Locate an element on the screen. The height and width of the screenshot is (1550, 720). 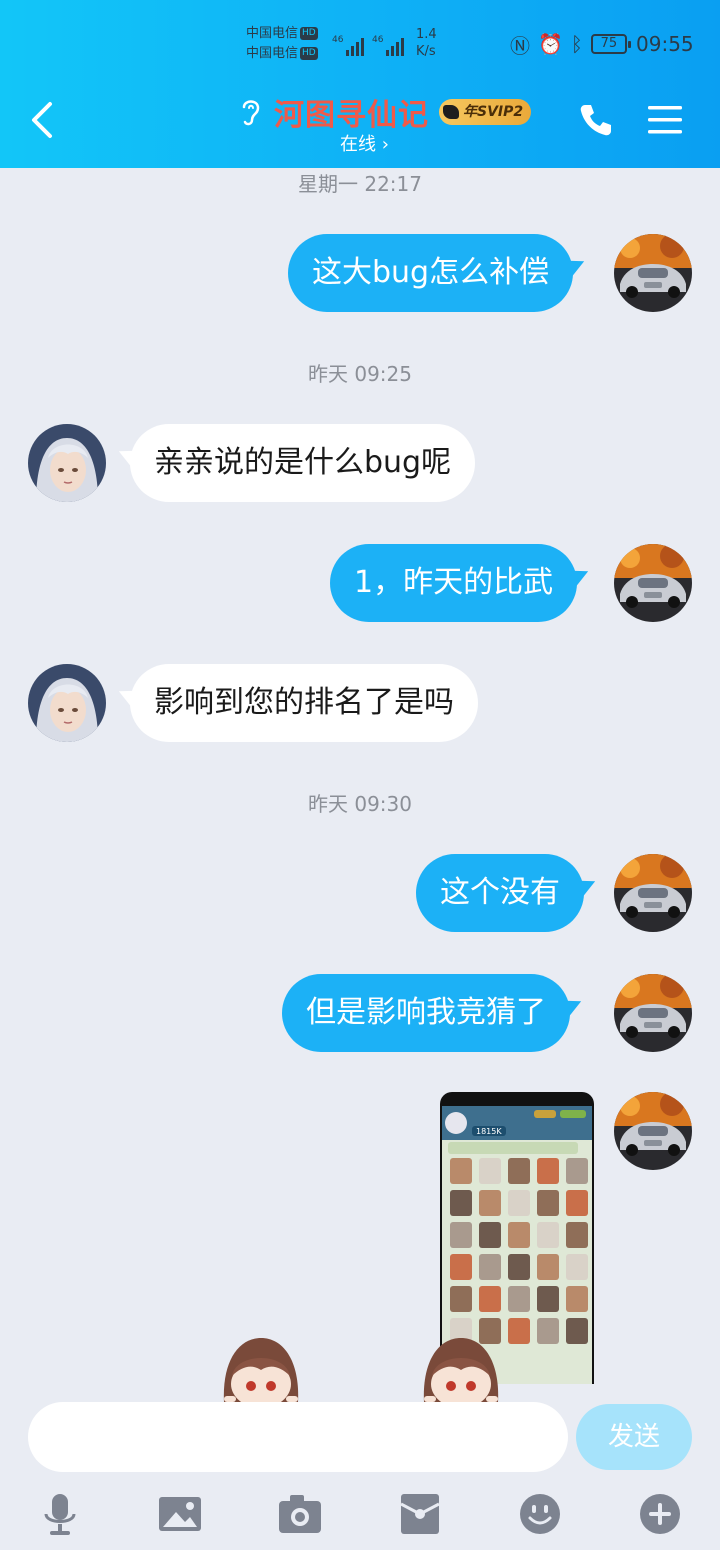
battery-icon: 75 is located at coordinates (610, 44).